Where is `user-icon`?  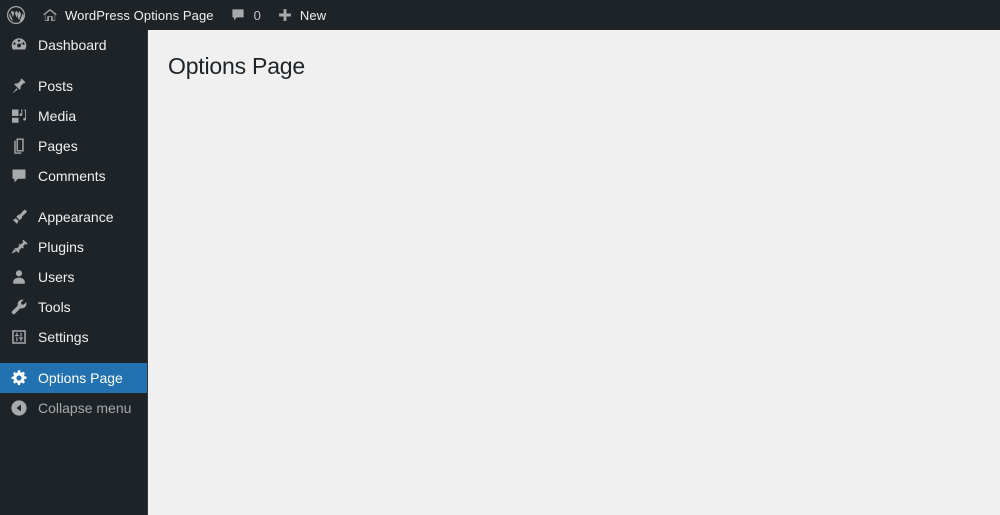
user-icon is located at coordinates (19, 277).